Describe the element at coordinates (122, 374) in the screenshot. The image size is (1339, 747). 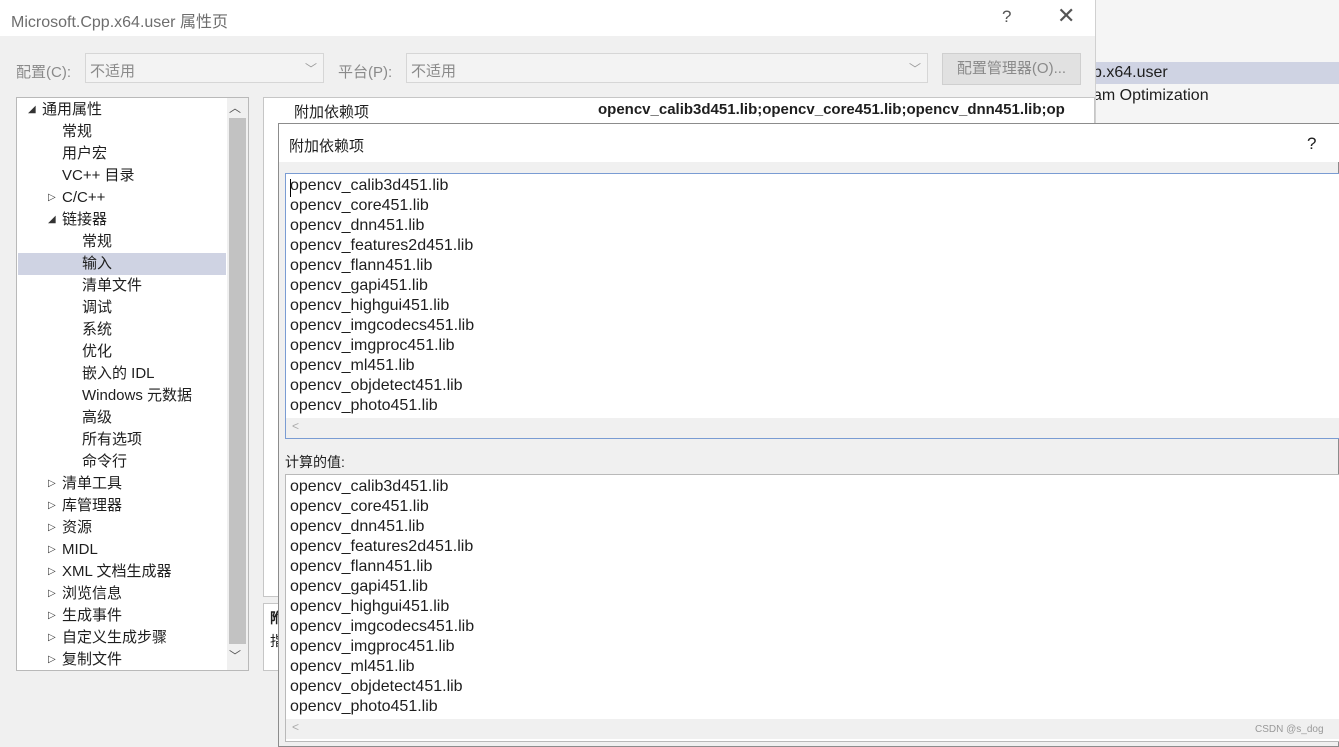
I see `tree-item: 嵌入的 IDL` at that location.